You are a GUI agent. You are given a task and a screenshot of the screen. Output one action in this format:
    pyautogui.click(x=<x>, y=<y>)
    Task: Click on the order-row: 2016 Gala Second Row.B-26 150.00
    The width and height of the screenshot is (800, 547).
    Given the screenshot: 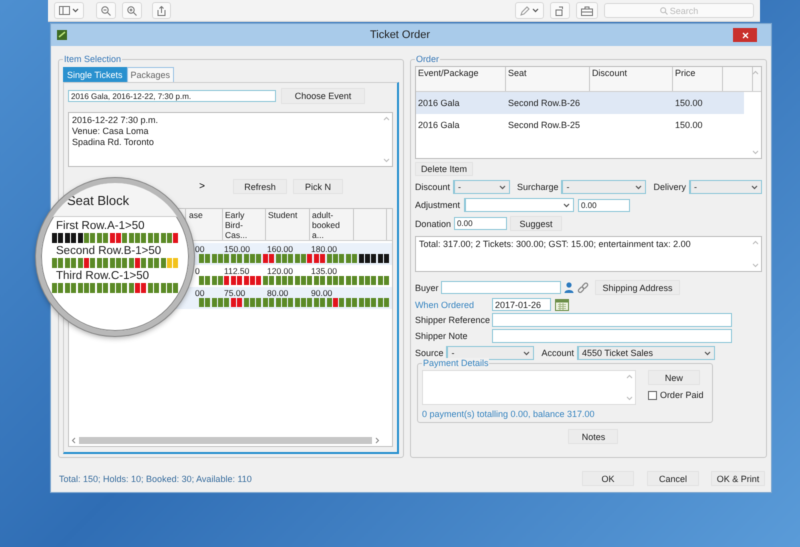 What is the action you would take?
    pyautogui.click(x=580, y=103)
    